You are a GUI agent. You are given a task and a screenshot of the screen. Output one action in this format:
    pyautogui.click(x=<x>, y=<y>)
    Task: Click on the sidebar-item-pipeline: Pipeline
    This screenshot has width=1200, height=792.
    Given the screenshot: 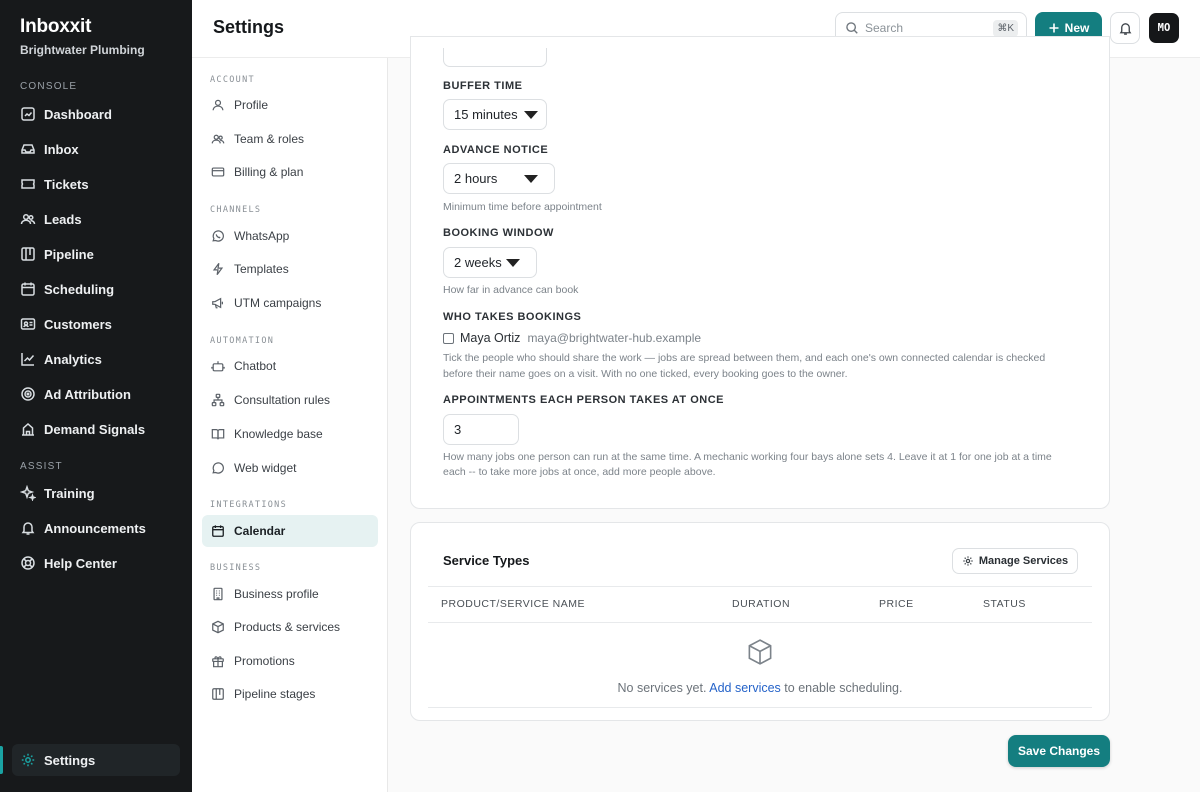 What is the action you would take?
    pyautogui.click(x=96, y=254)
    